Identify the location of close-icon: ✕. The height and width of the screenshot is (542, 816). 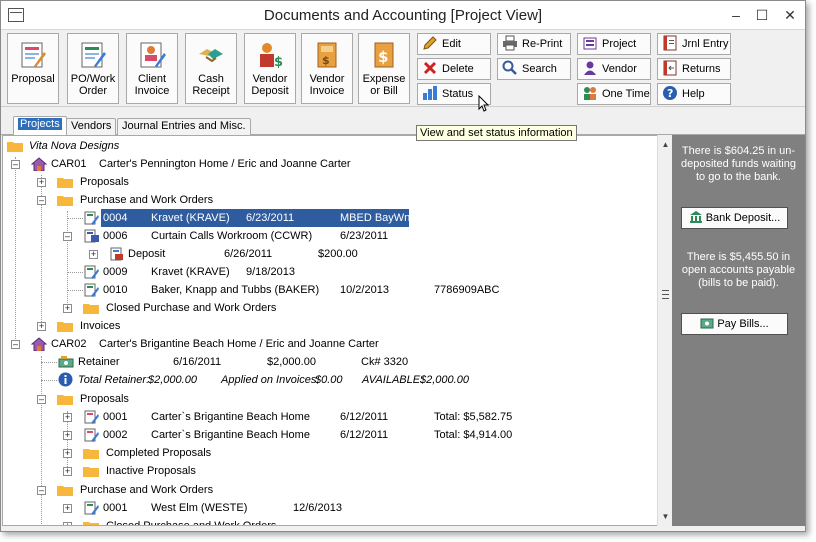
(790, 15).